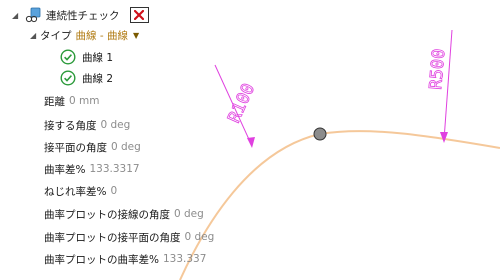 This screenshot has height=280, width=500. What do you see at coordinates (115, 125) in the screenshot?
I see `tangent-angle-value: 0 deg` at bounding box center [115, 125].